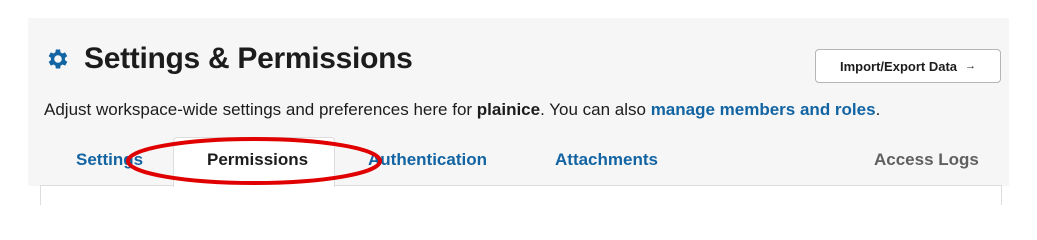 The image size is (1037, 240). I want to click on workspace-name: plainice, so click(508, 109).